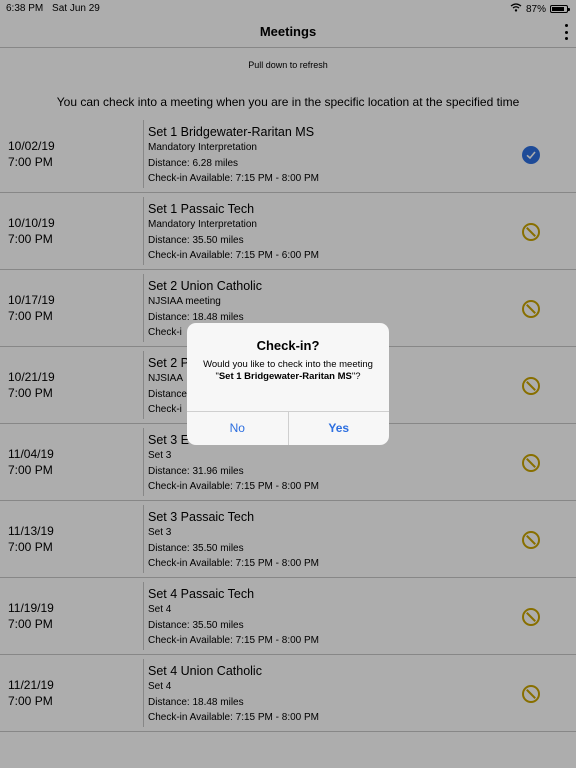 This screenshot has width=576, height=768. What do you see at coordinates (285, 376) in the screenshot?
I see `dialog-meeting-name: Set 1 Bridgewater-Raritan MS` at bounding box center [285, 376].